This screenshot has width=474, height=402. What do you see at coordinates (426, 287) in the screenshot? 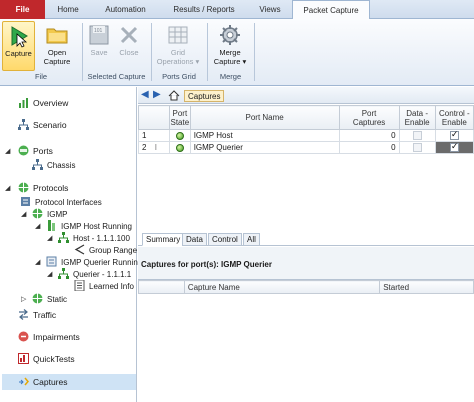
I see `col-started: Started` at bounding box center [426, 287].